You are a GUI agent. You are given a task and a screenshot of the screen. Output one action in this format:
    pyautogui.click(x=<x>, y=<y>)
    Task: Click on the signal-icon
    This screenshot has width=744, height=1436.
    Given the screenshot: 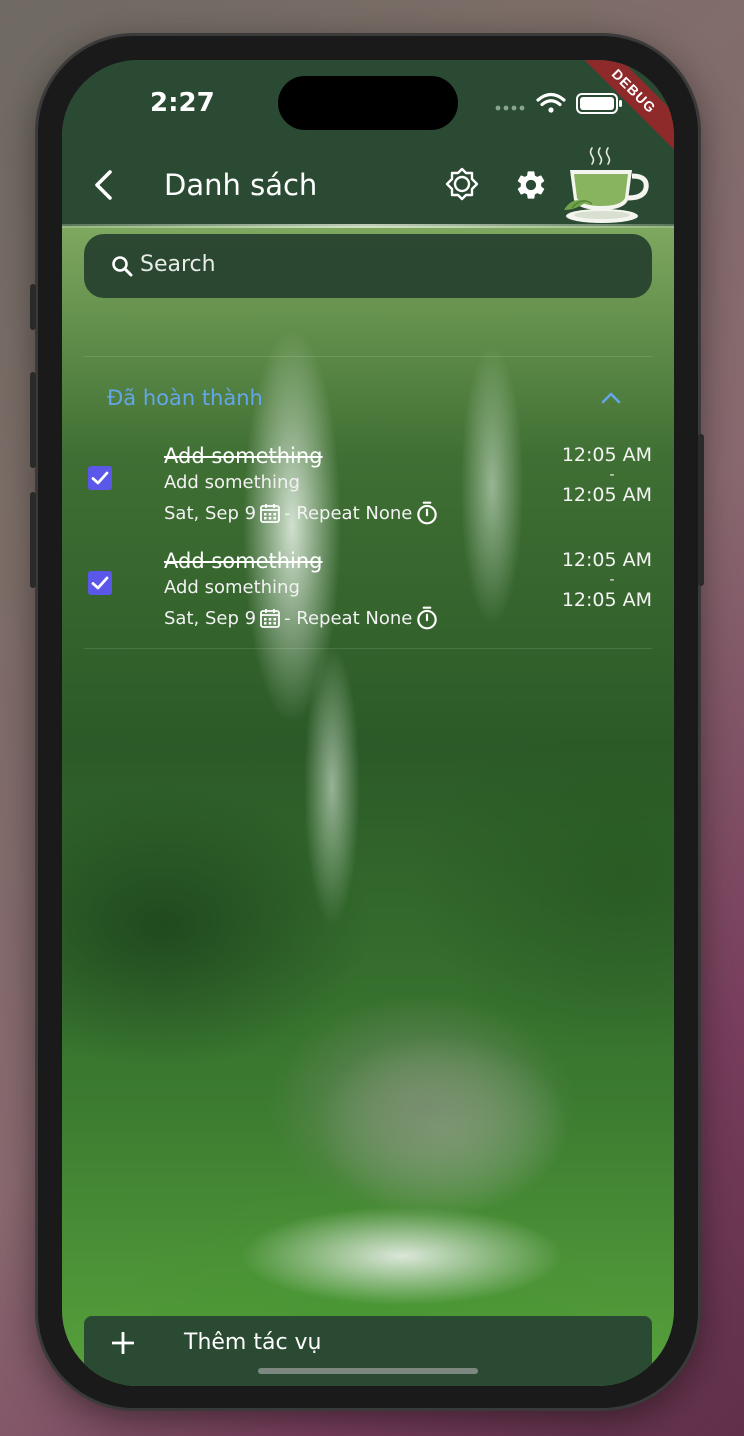 What is the action you would take?
    pyautogui.click(x=510, y=108)
    